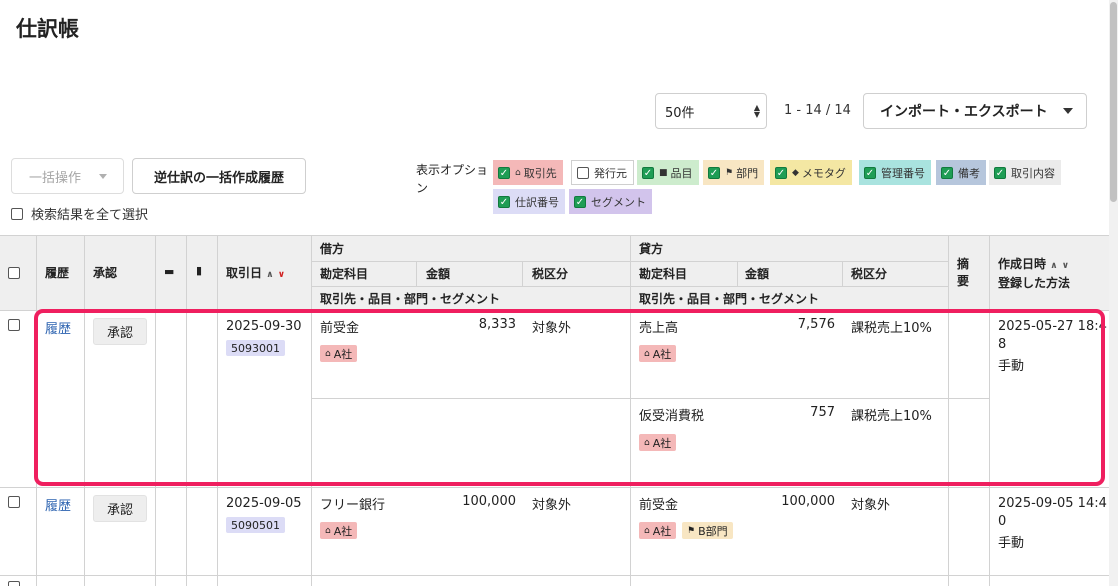  What do you see at coordinates (969, 173) in the screenshot?
I see `option-label: 備考` at bounding box center [969, 173].